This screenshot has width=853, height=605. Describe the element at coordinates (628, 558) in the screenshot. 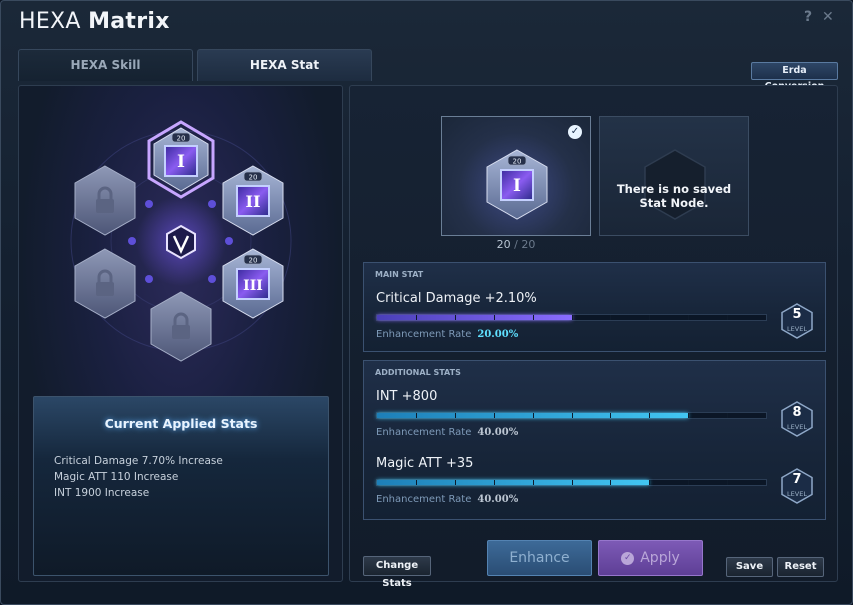

I see `check-circle-icon: ✓` at that location.